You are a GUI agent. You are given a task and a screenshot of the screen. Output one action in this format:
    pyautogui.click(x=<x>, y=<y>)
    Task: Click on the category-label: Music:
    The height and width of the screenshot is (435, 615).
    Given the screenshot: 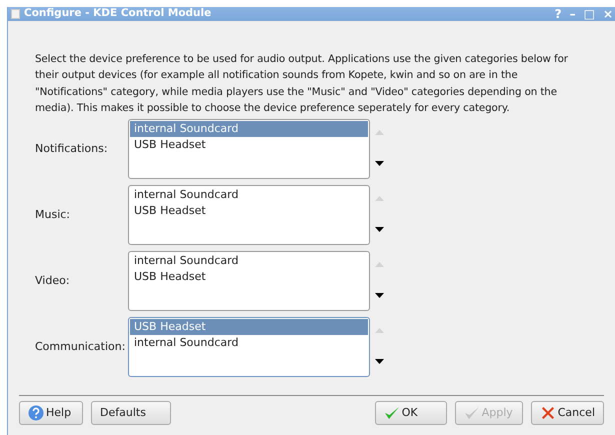 What is the action you would take?
    pyautogui.click(x=53, y=214)
    